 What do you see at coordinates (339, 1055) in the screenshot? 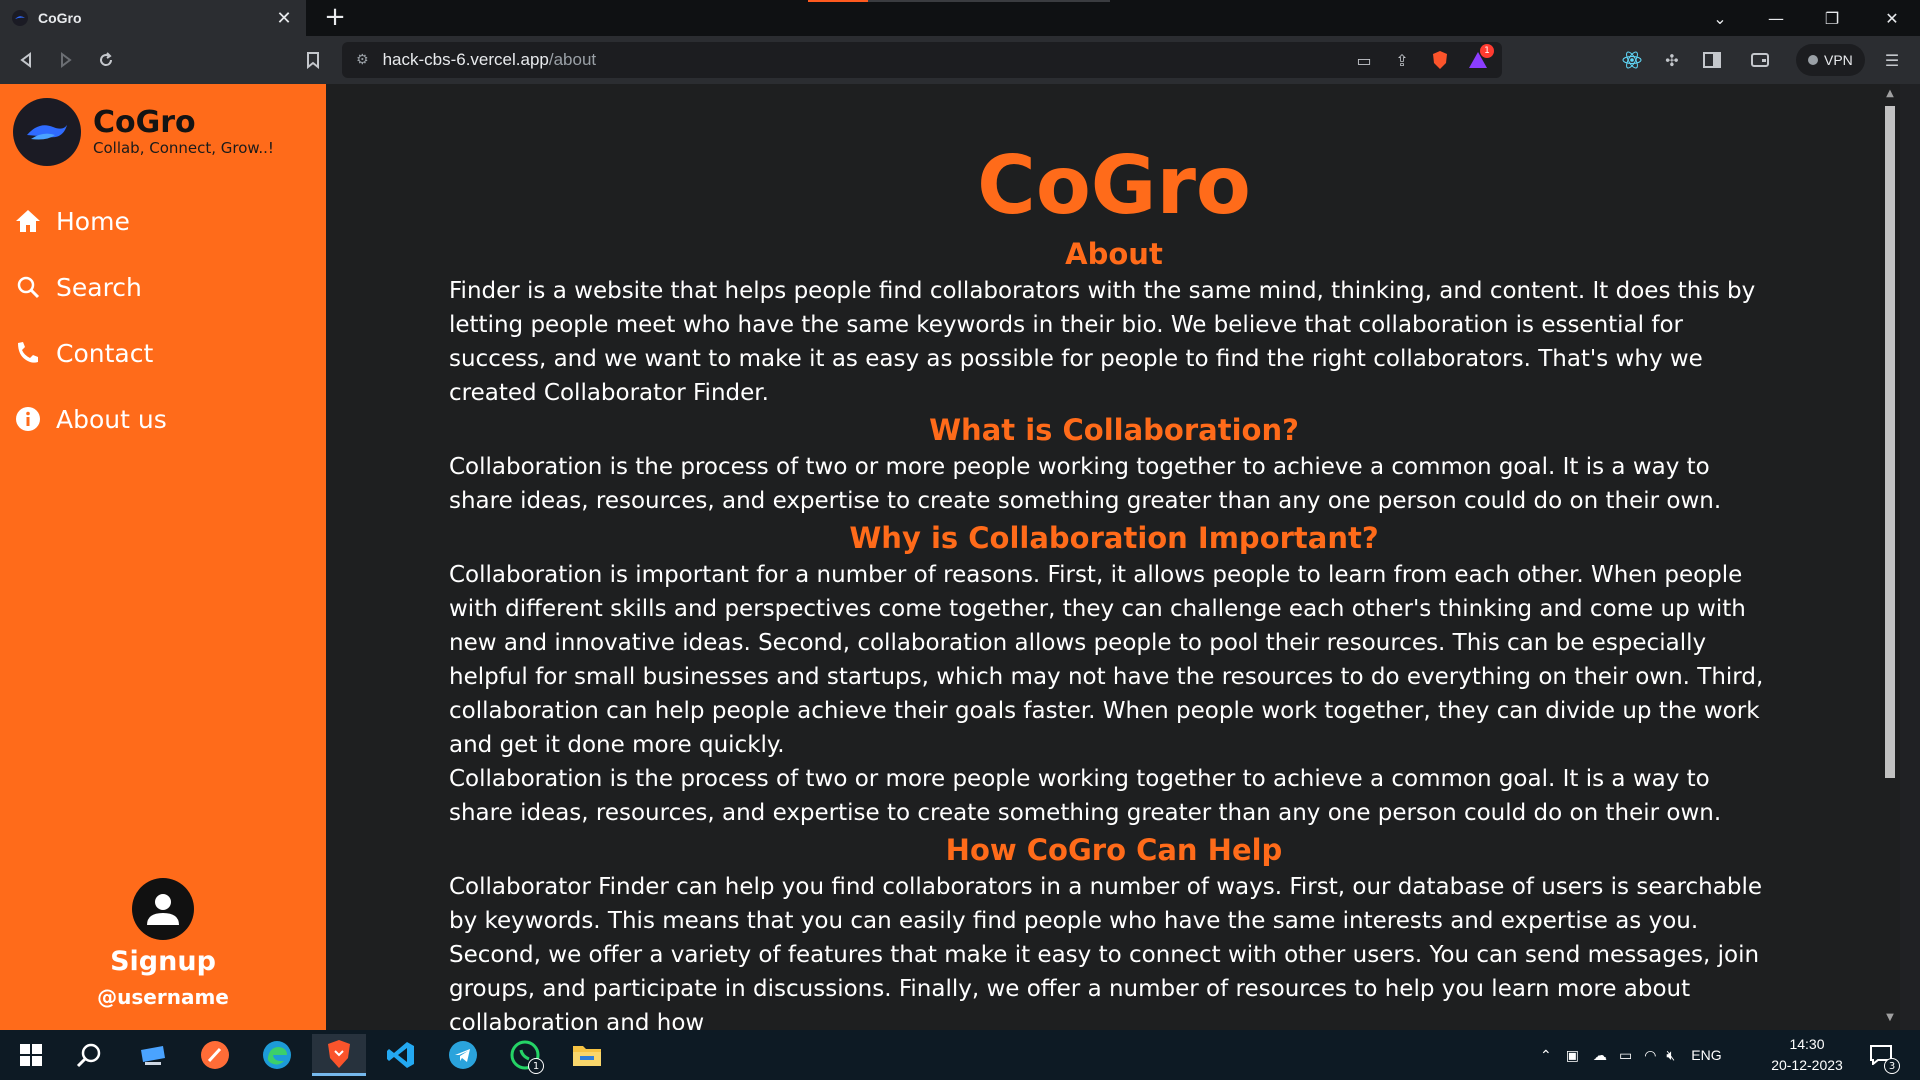
I see `brave-taskbar-icon` at bounding box center [339, 1055].